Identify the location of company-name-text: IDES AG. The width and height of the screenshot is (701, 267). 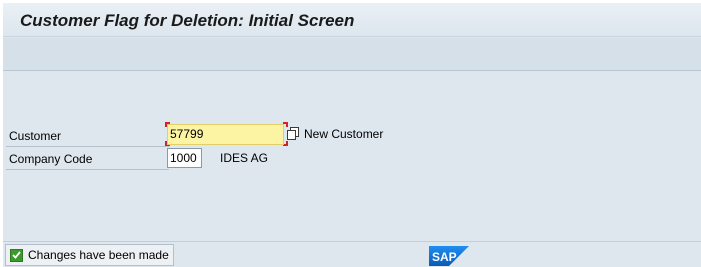
(244, 158).